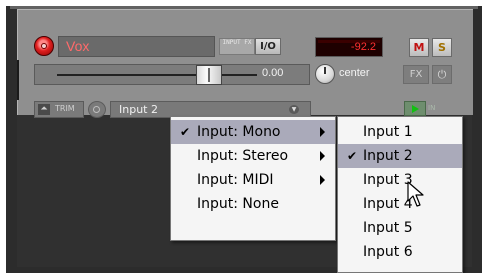 The image size is (482, 273). I want to click on track-name-field: Vox, so click(136, 46).